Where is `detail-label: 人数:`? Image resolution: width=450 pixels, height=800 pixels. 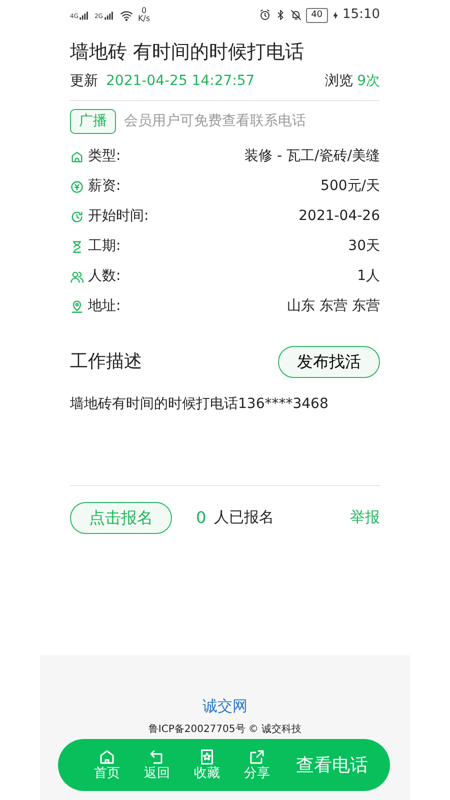 detail-label: 人数: is located at coordinates (104, 276).